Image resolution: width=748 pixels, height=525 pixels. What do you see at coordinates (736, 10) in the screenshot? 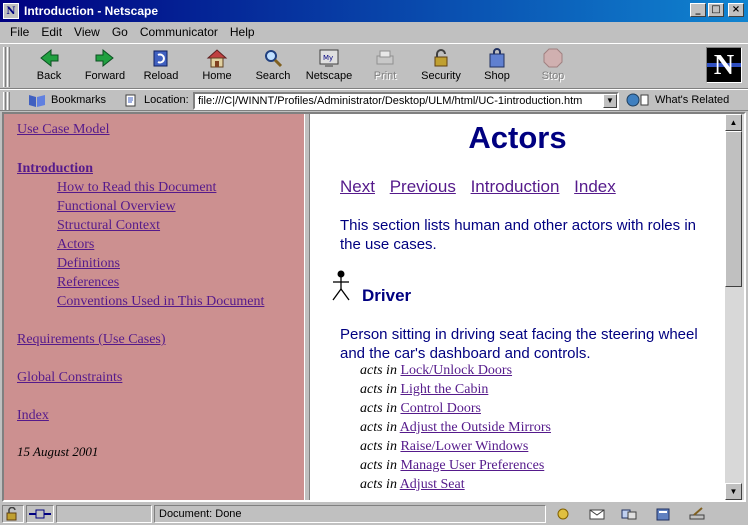
I see `close-button: ×` at bounding box center [736, 10].